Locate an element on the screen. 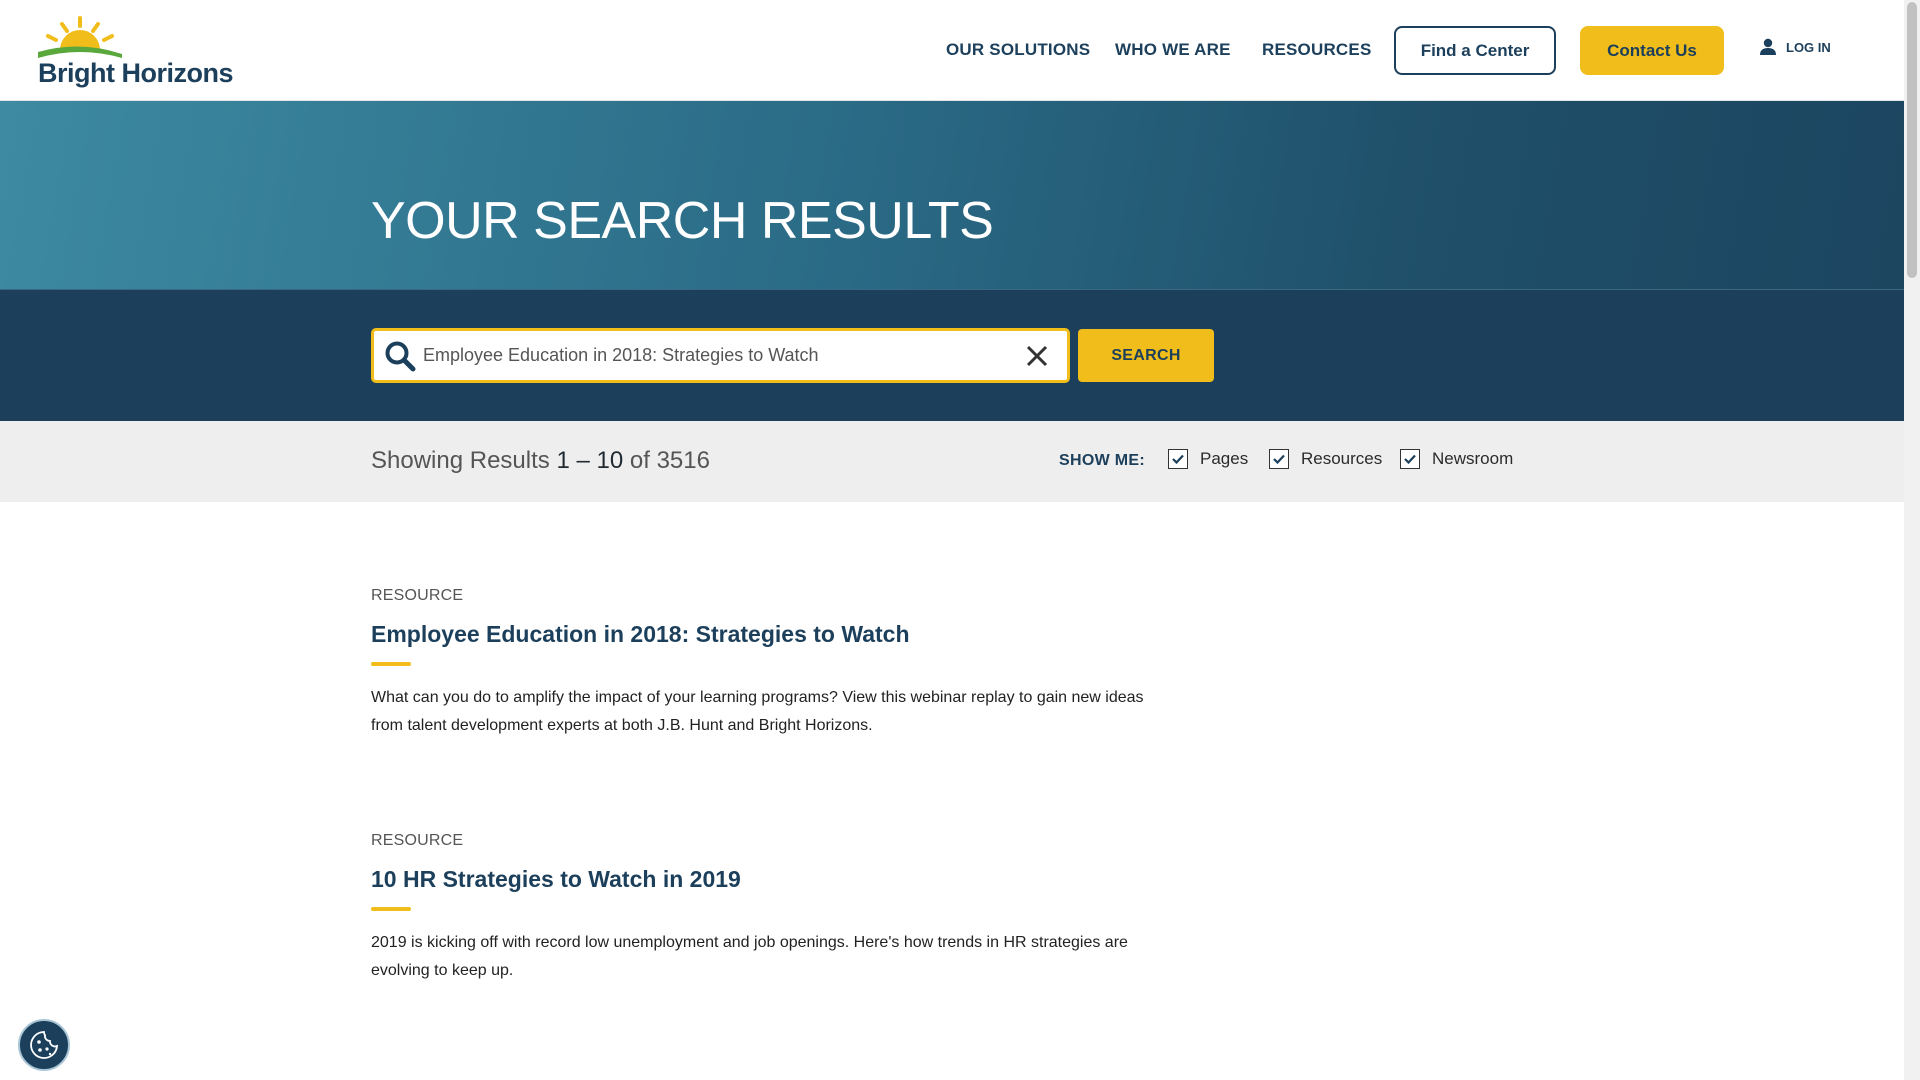 This screenshot has height=1080, width=1920. results-total: 3516 is located at coordinates (683, 460).